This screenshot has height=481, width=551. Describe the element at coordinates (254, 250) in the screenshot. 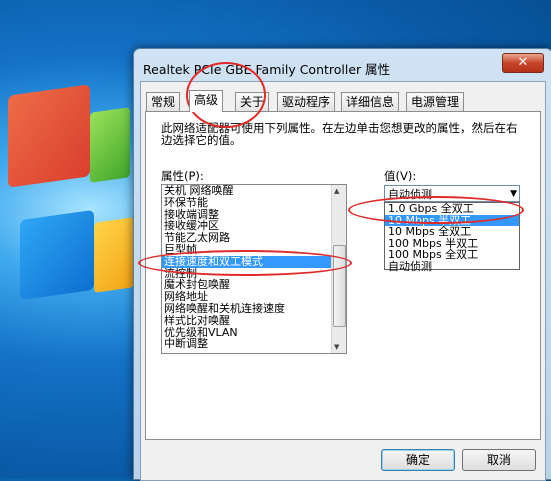

I see `list-item: 巨型帧` at that location.